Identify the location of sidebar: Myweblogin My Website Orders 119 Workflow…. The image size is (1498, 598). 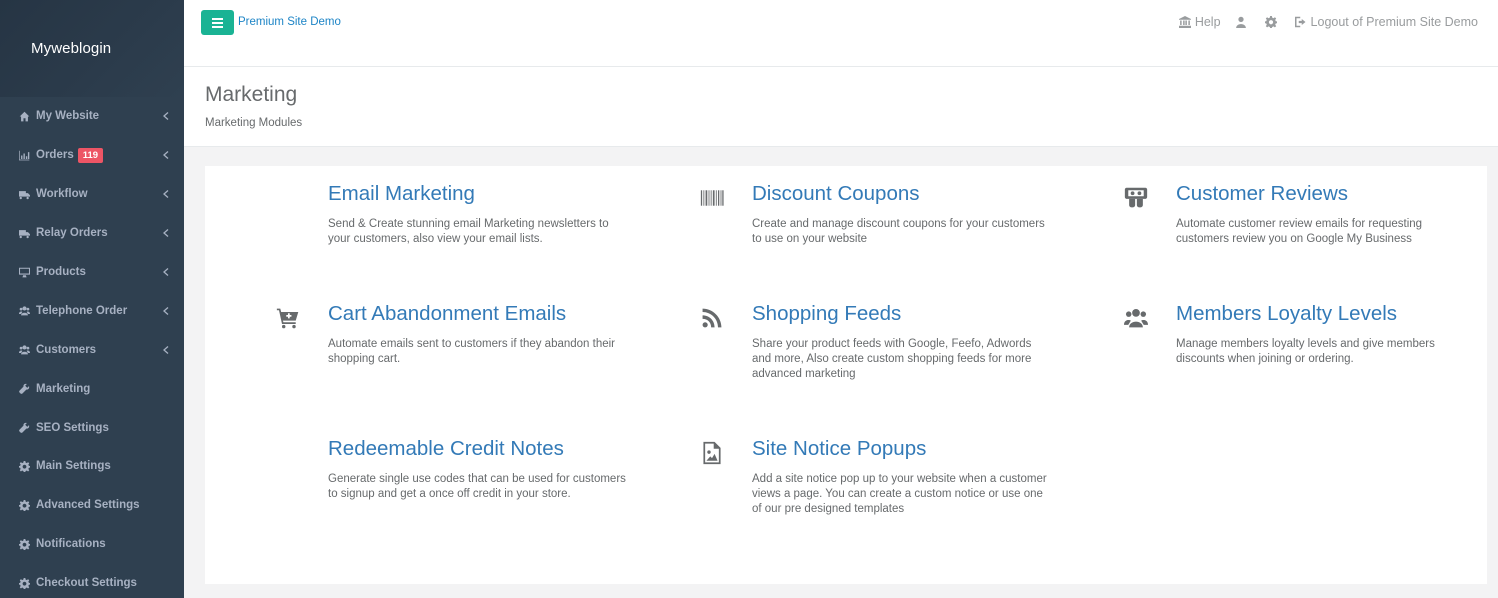
(92, 299).